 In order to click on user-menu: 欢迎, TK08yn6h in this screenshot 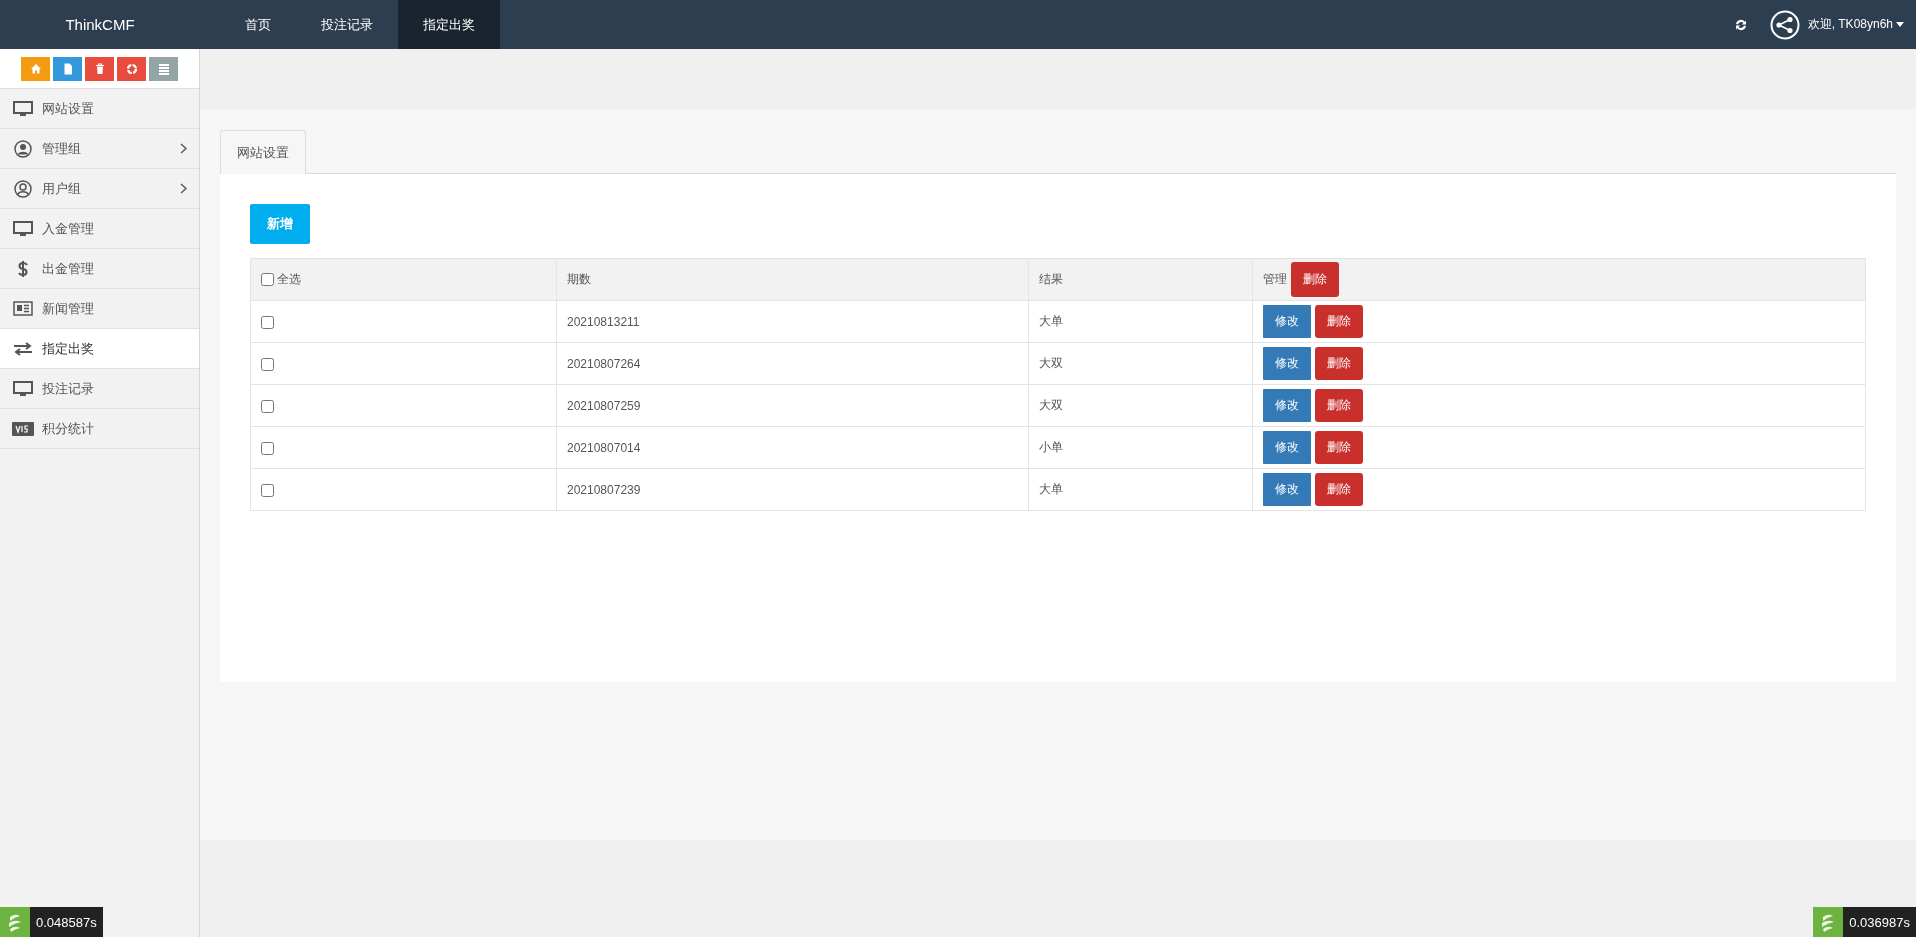, I will do `click(1855, 24)`.